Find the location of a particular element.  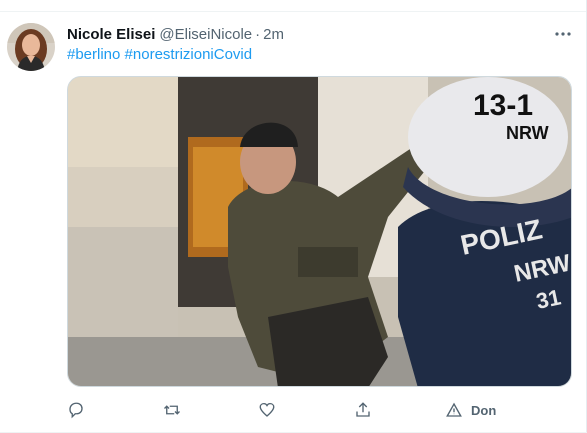

more-options-button is located at coordinates (563, 34).